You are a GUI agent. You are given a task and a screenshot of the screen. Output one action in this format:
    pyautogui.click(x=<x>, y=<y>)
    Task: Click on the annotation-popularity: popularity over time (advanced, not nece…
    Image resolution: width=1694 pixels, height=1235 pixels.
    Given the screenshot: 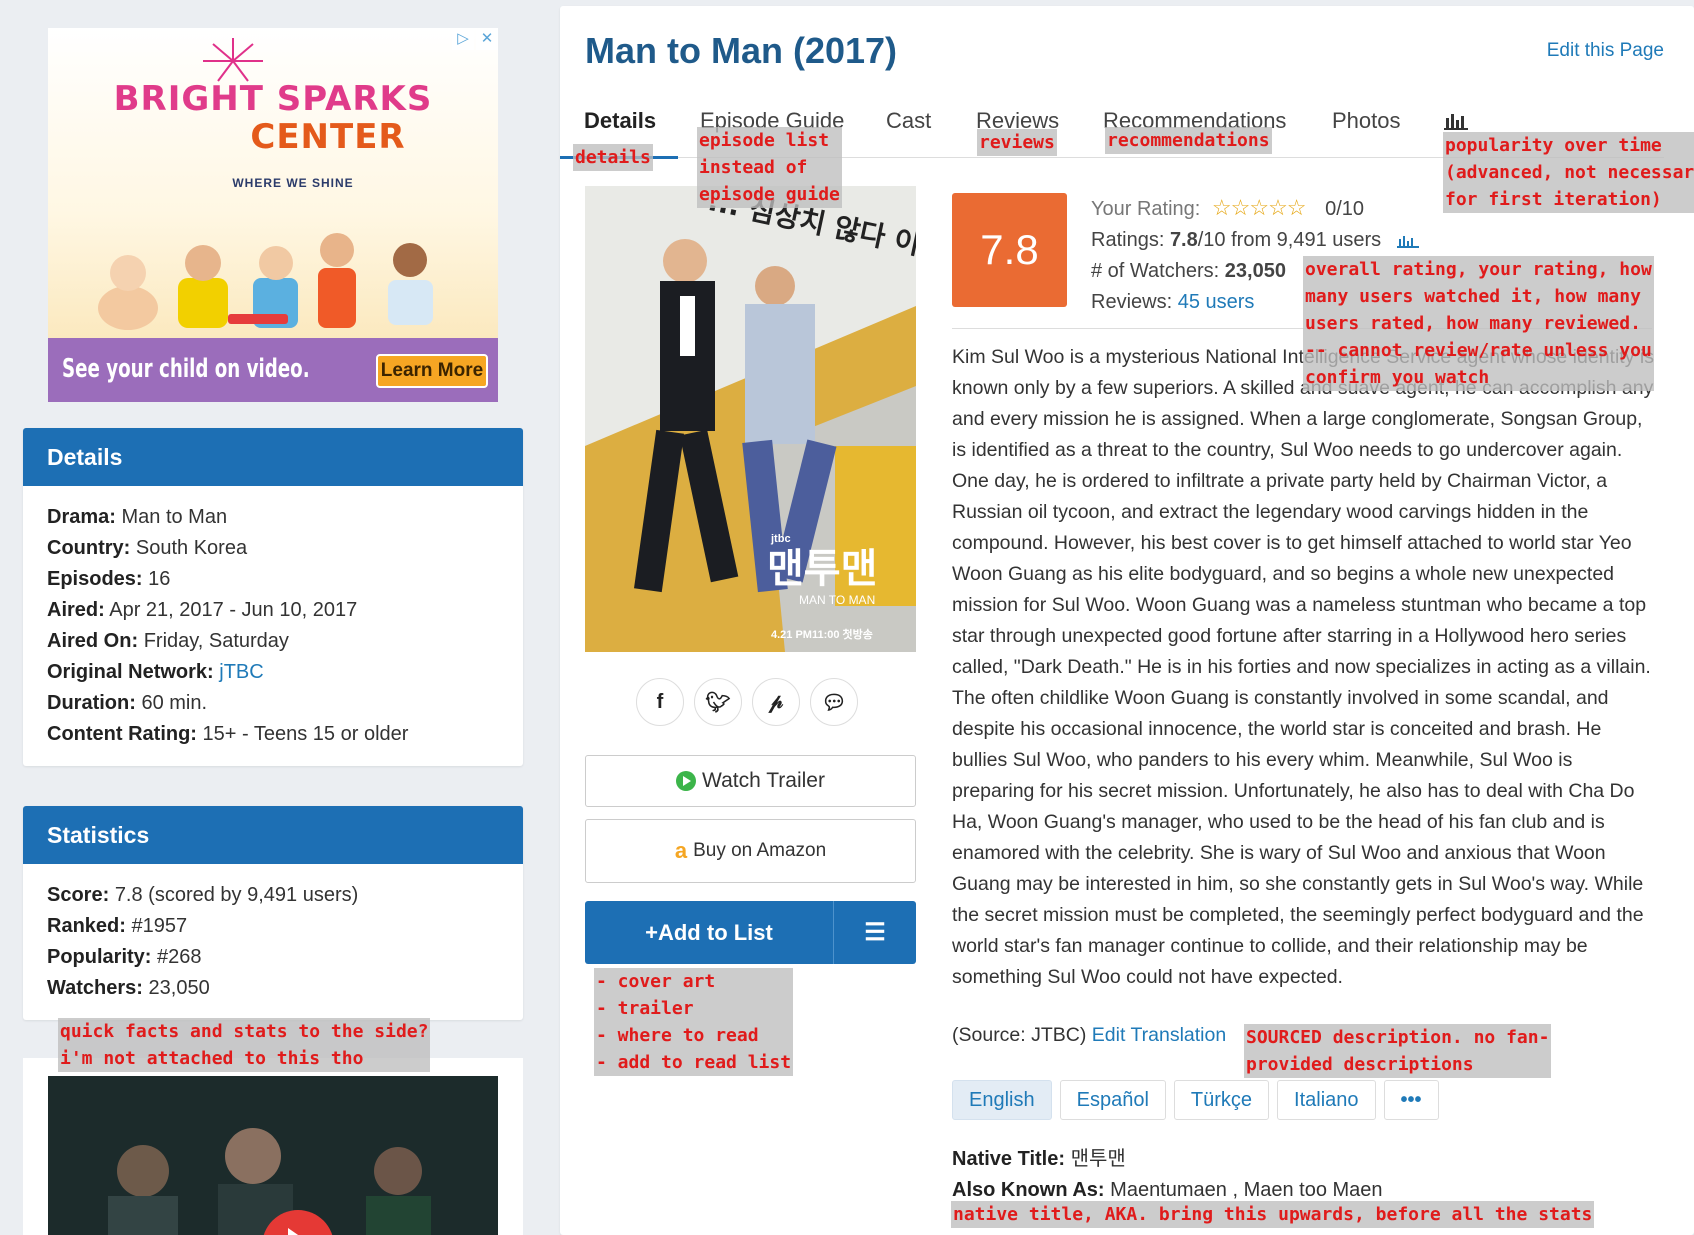 What is the action you would take?
    pyautogui.click(x=1568, y=172)
    